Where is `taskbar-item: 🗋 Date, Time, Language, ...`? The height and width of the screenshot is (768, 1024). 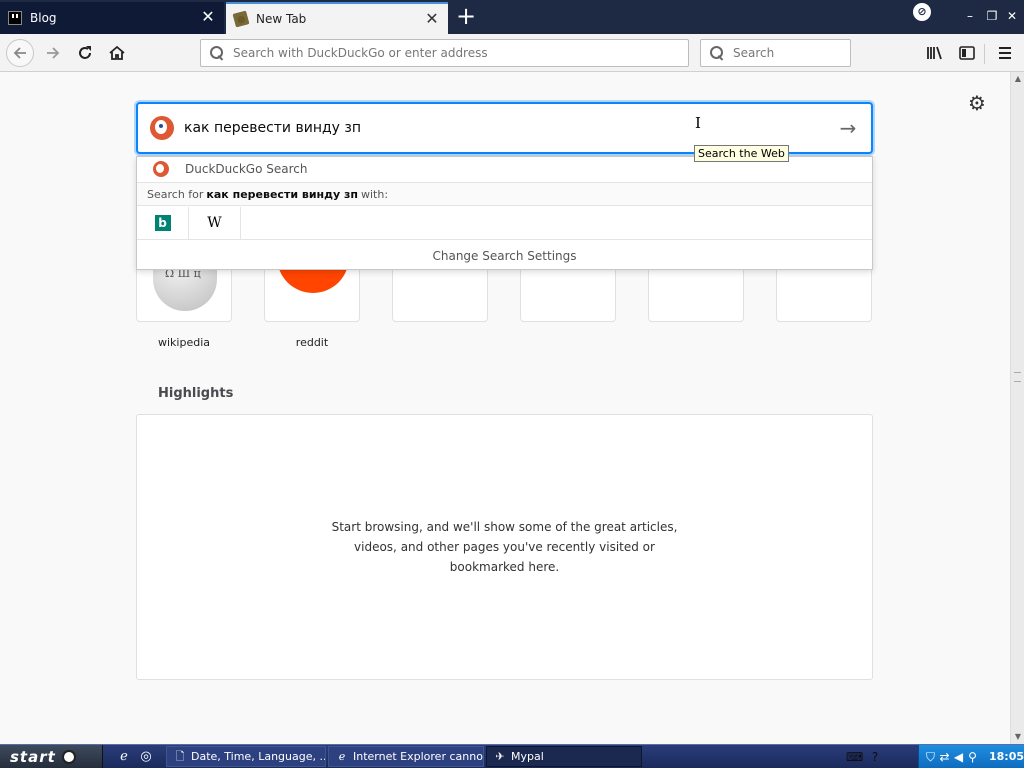
taskbar-item: 🗋 Date, Time, Language, ... is located at coordinates (246, 756).